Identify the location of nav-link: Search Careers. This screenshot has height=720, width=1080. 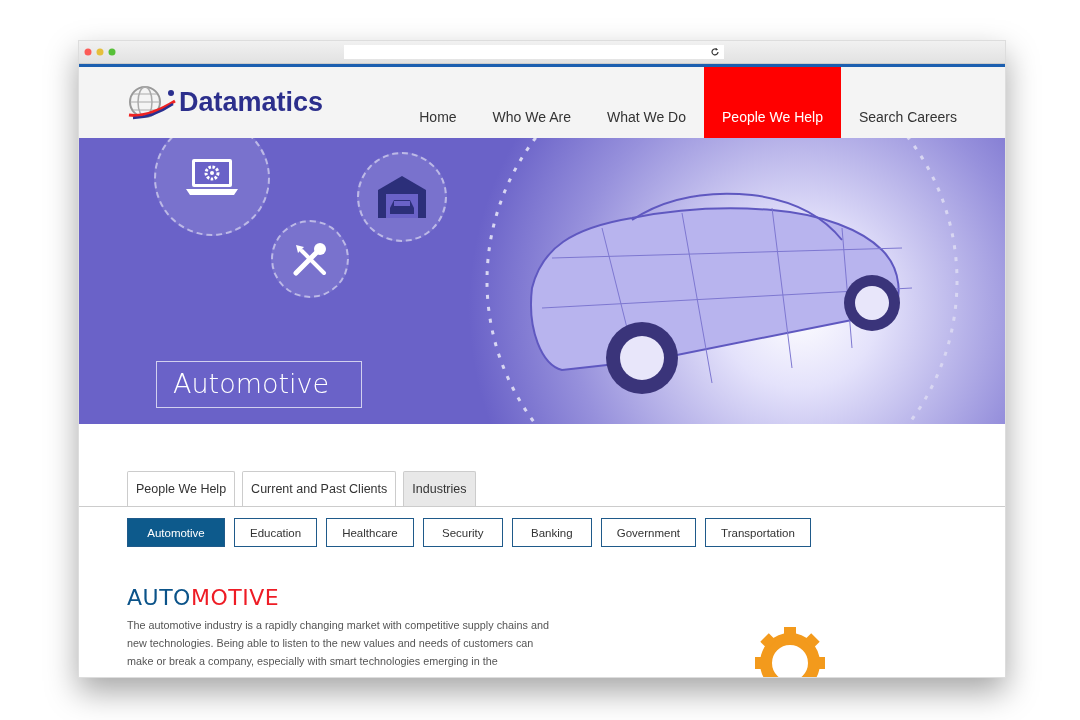
(907, 102).